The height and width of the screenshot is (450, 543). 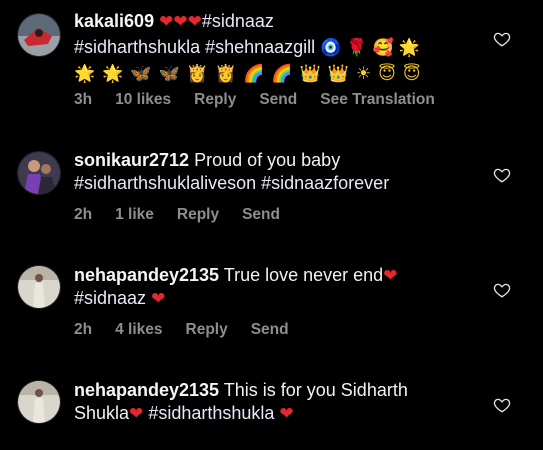 What do you see at coordinates (364, 74) in the screenshot?
I see `sun-emoji: ☀` at bounding box center [364, 74].